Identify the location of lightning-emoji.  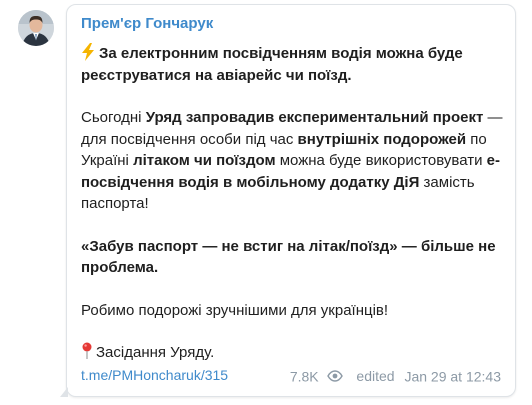
(88, 52).